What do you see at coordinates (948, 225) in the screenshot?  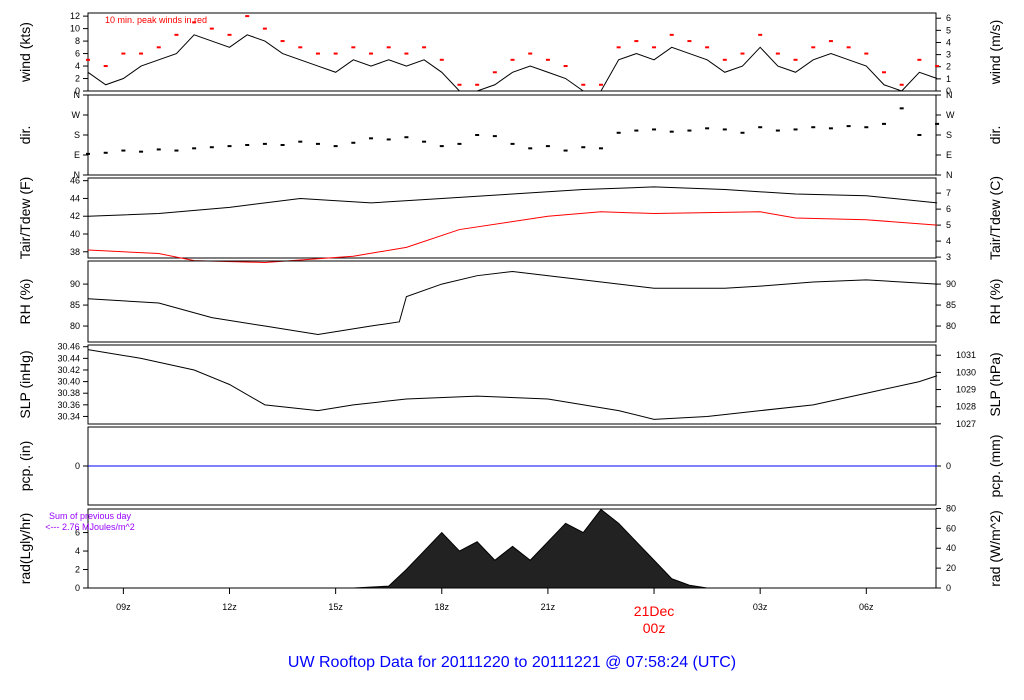 I see `temp-rtick-label: 5` at bounding box center [948, 225].